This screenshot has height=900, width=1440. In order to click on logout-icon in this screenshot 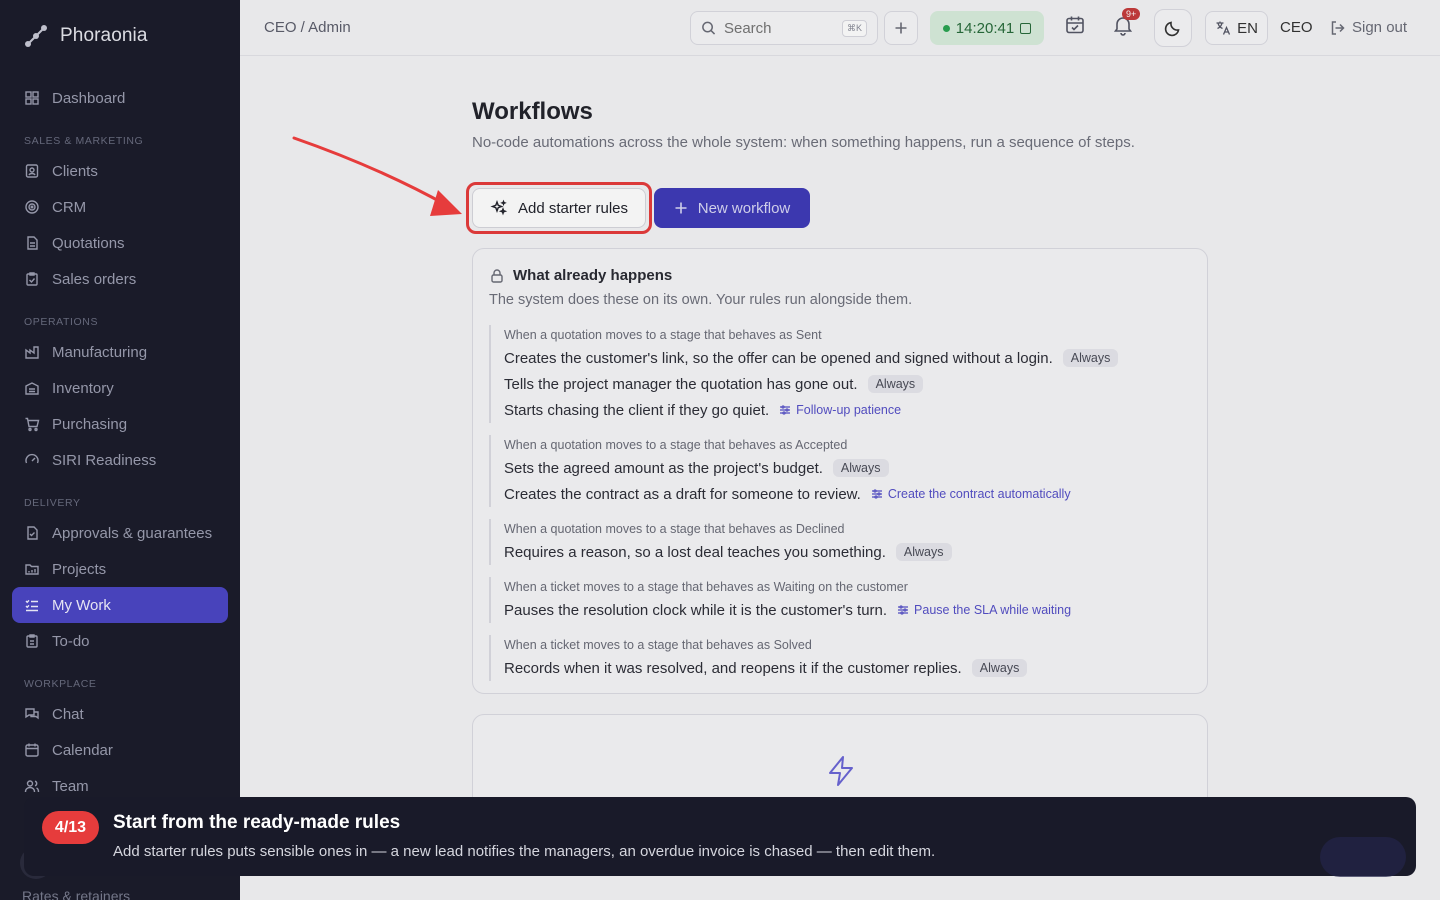, I will do `click(1338, 27)`.